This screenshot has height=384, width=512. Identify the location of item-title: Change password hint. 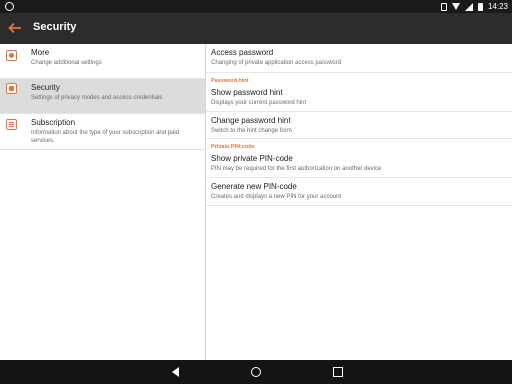
(251, 120).